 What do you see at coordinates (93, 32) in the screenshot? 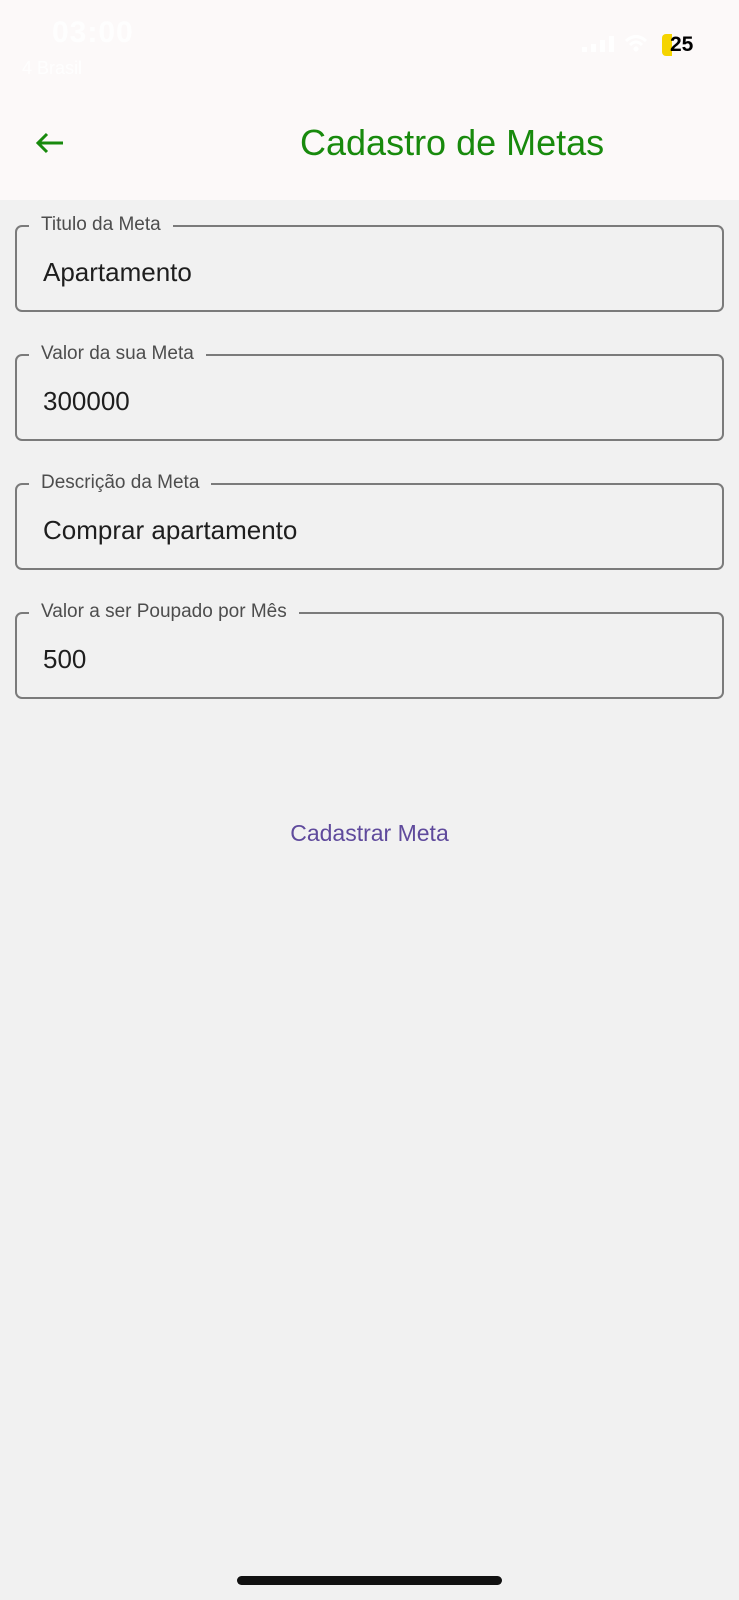
I see `status-time: 03:00` at bounding box center [93, 32].